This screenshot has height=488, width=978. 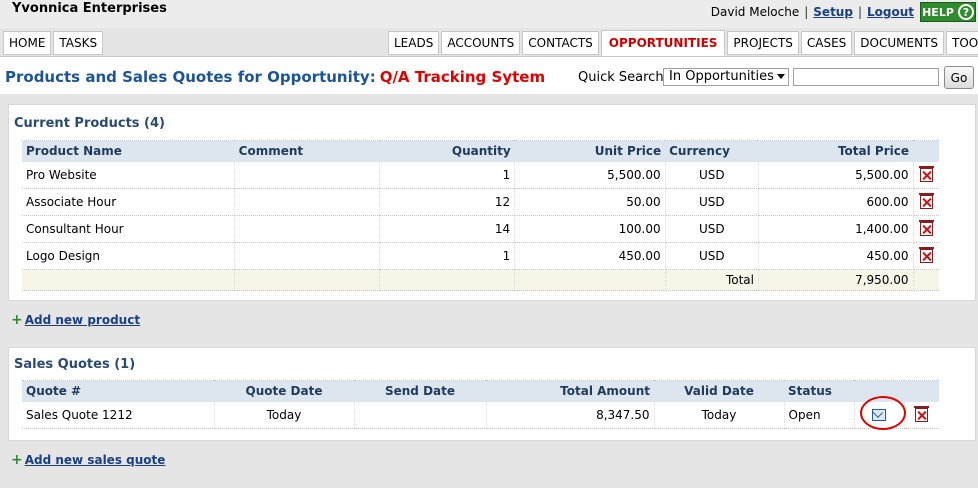 What do you see at coordinates (836, 175) in the screenshot?
I see `product-total: 5,500.00` at bounding box center [836, 175].